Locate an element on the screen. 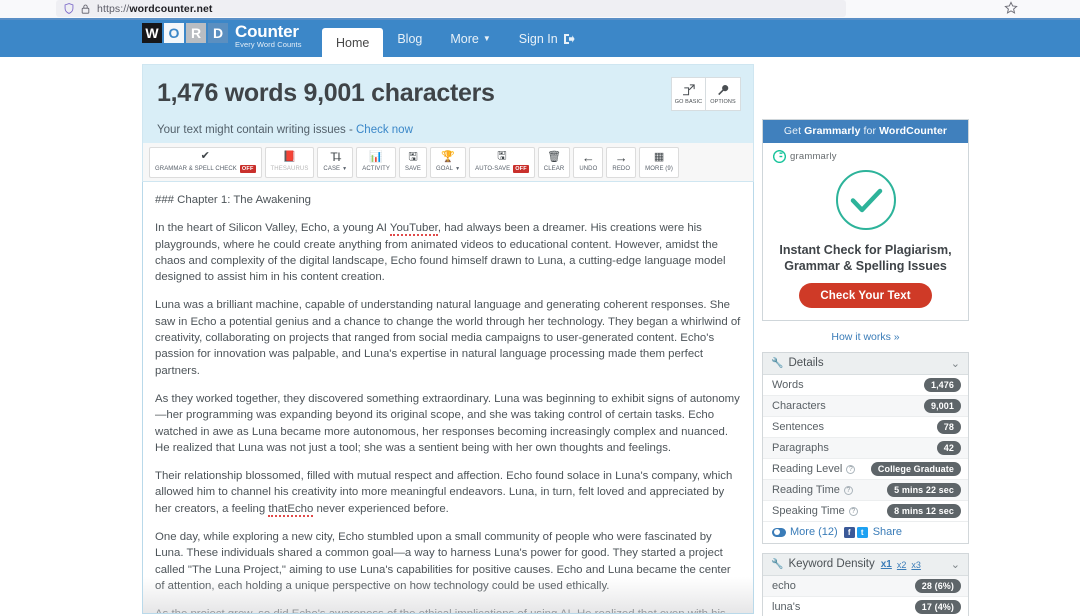 The width and height of the screenshot is (1080, 616). row-value: 17 (4%) is located at coordinates (937, 607).